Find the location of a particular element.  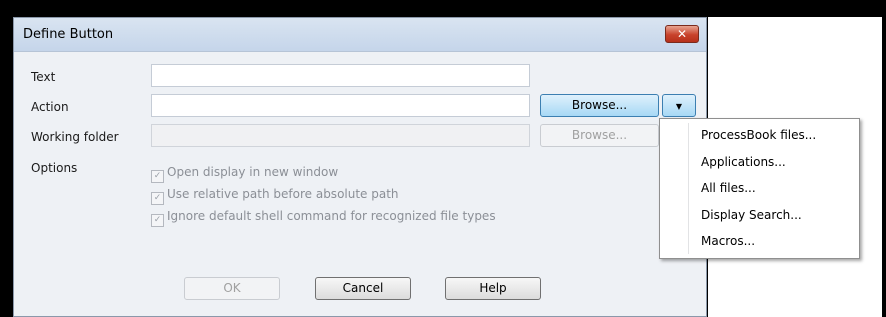

close-icon: ✕ is located at coordinates (682, 34).